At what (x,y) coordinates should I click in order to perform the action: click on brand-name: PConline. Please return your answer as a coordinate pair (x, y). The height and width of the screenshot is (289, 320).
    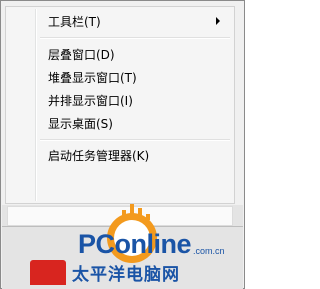
    Looking at the image, I should click on (135, 244).